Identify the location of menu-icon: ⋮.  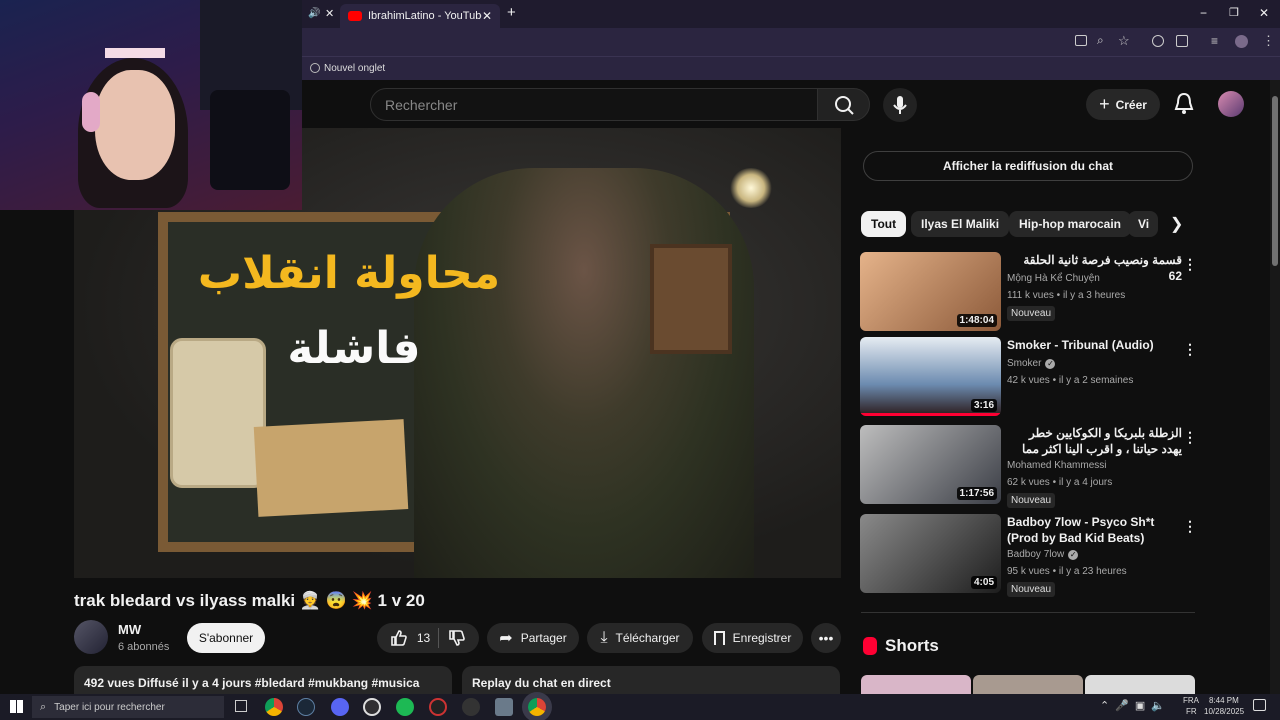
(1268, 41).